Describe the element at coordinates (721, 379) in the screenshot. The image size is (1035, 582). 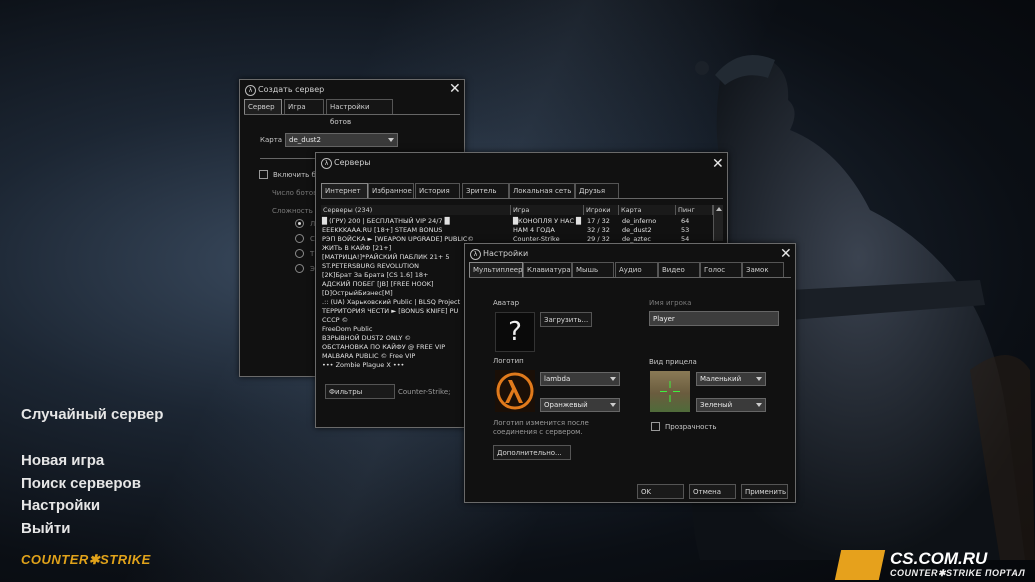
I see `crosshair-size-value: Маленький` at that location.